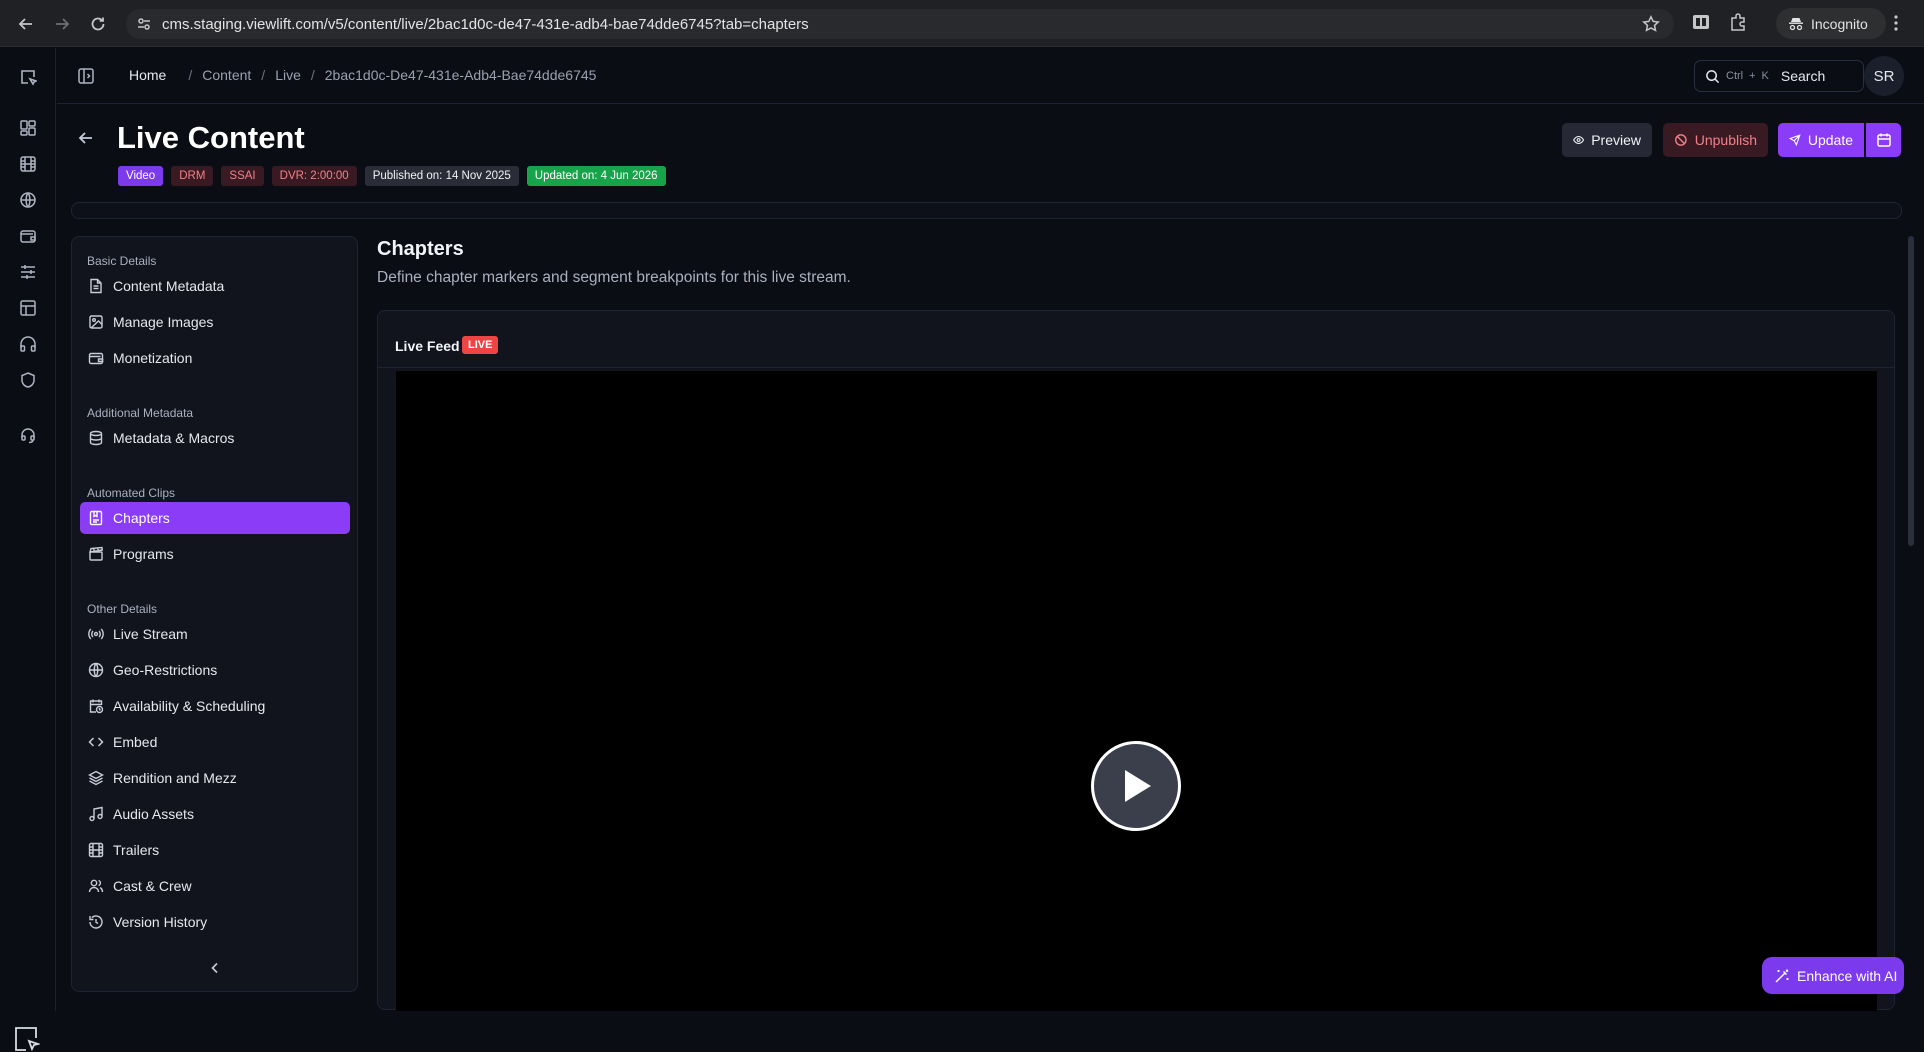 The image size is (1924, 1052). What do you see at coordinates (28, 435) in the screenshot?
I see `support-headset-icon` at bounding box center [28, 435].